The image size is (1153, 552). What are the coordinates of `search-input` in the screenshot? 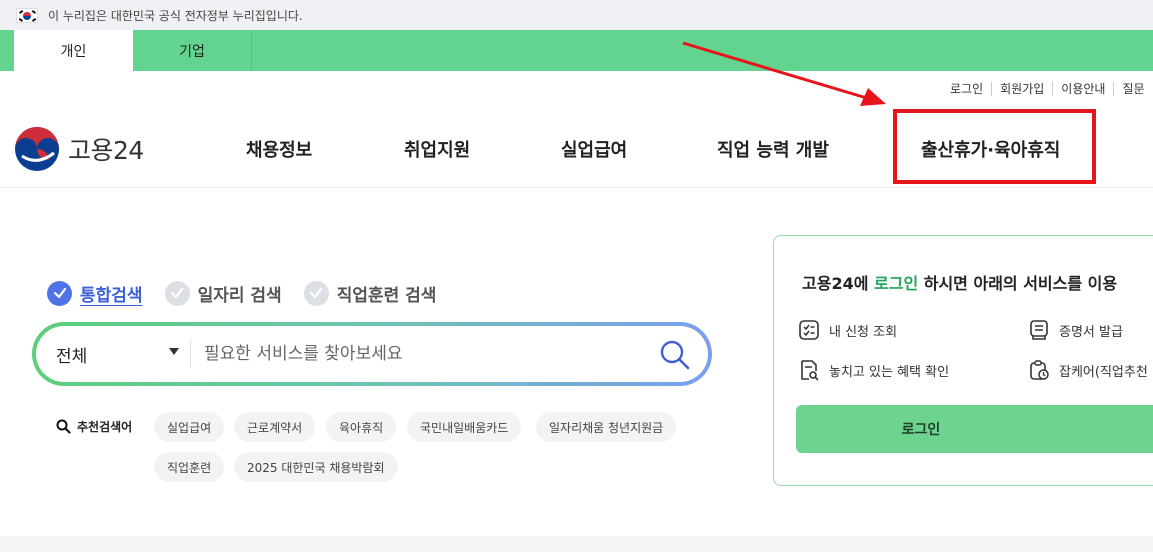 It's located at (424, 354).